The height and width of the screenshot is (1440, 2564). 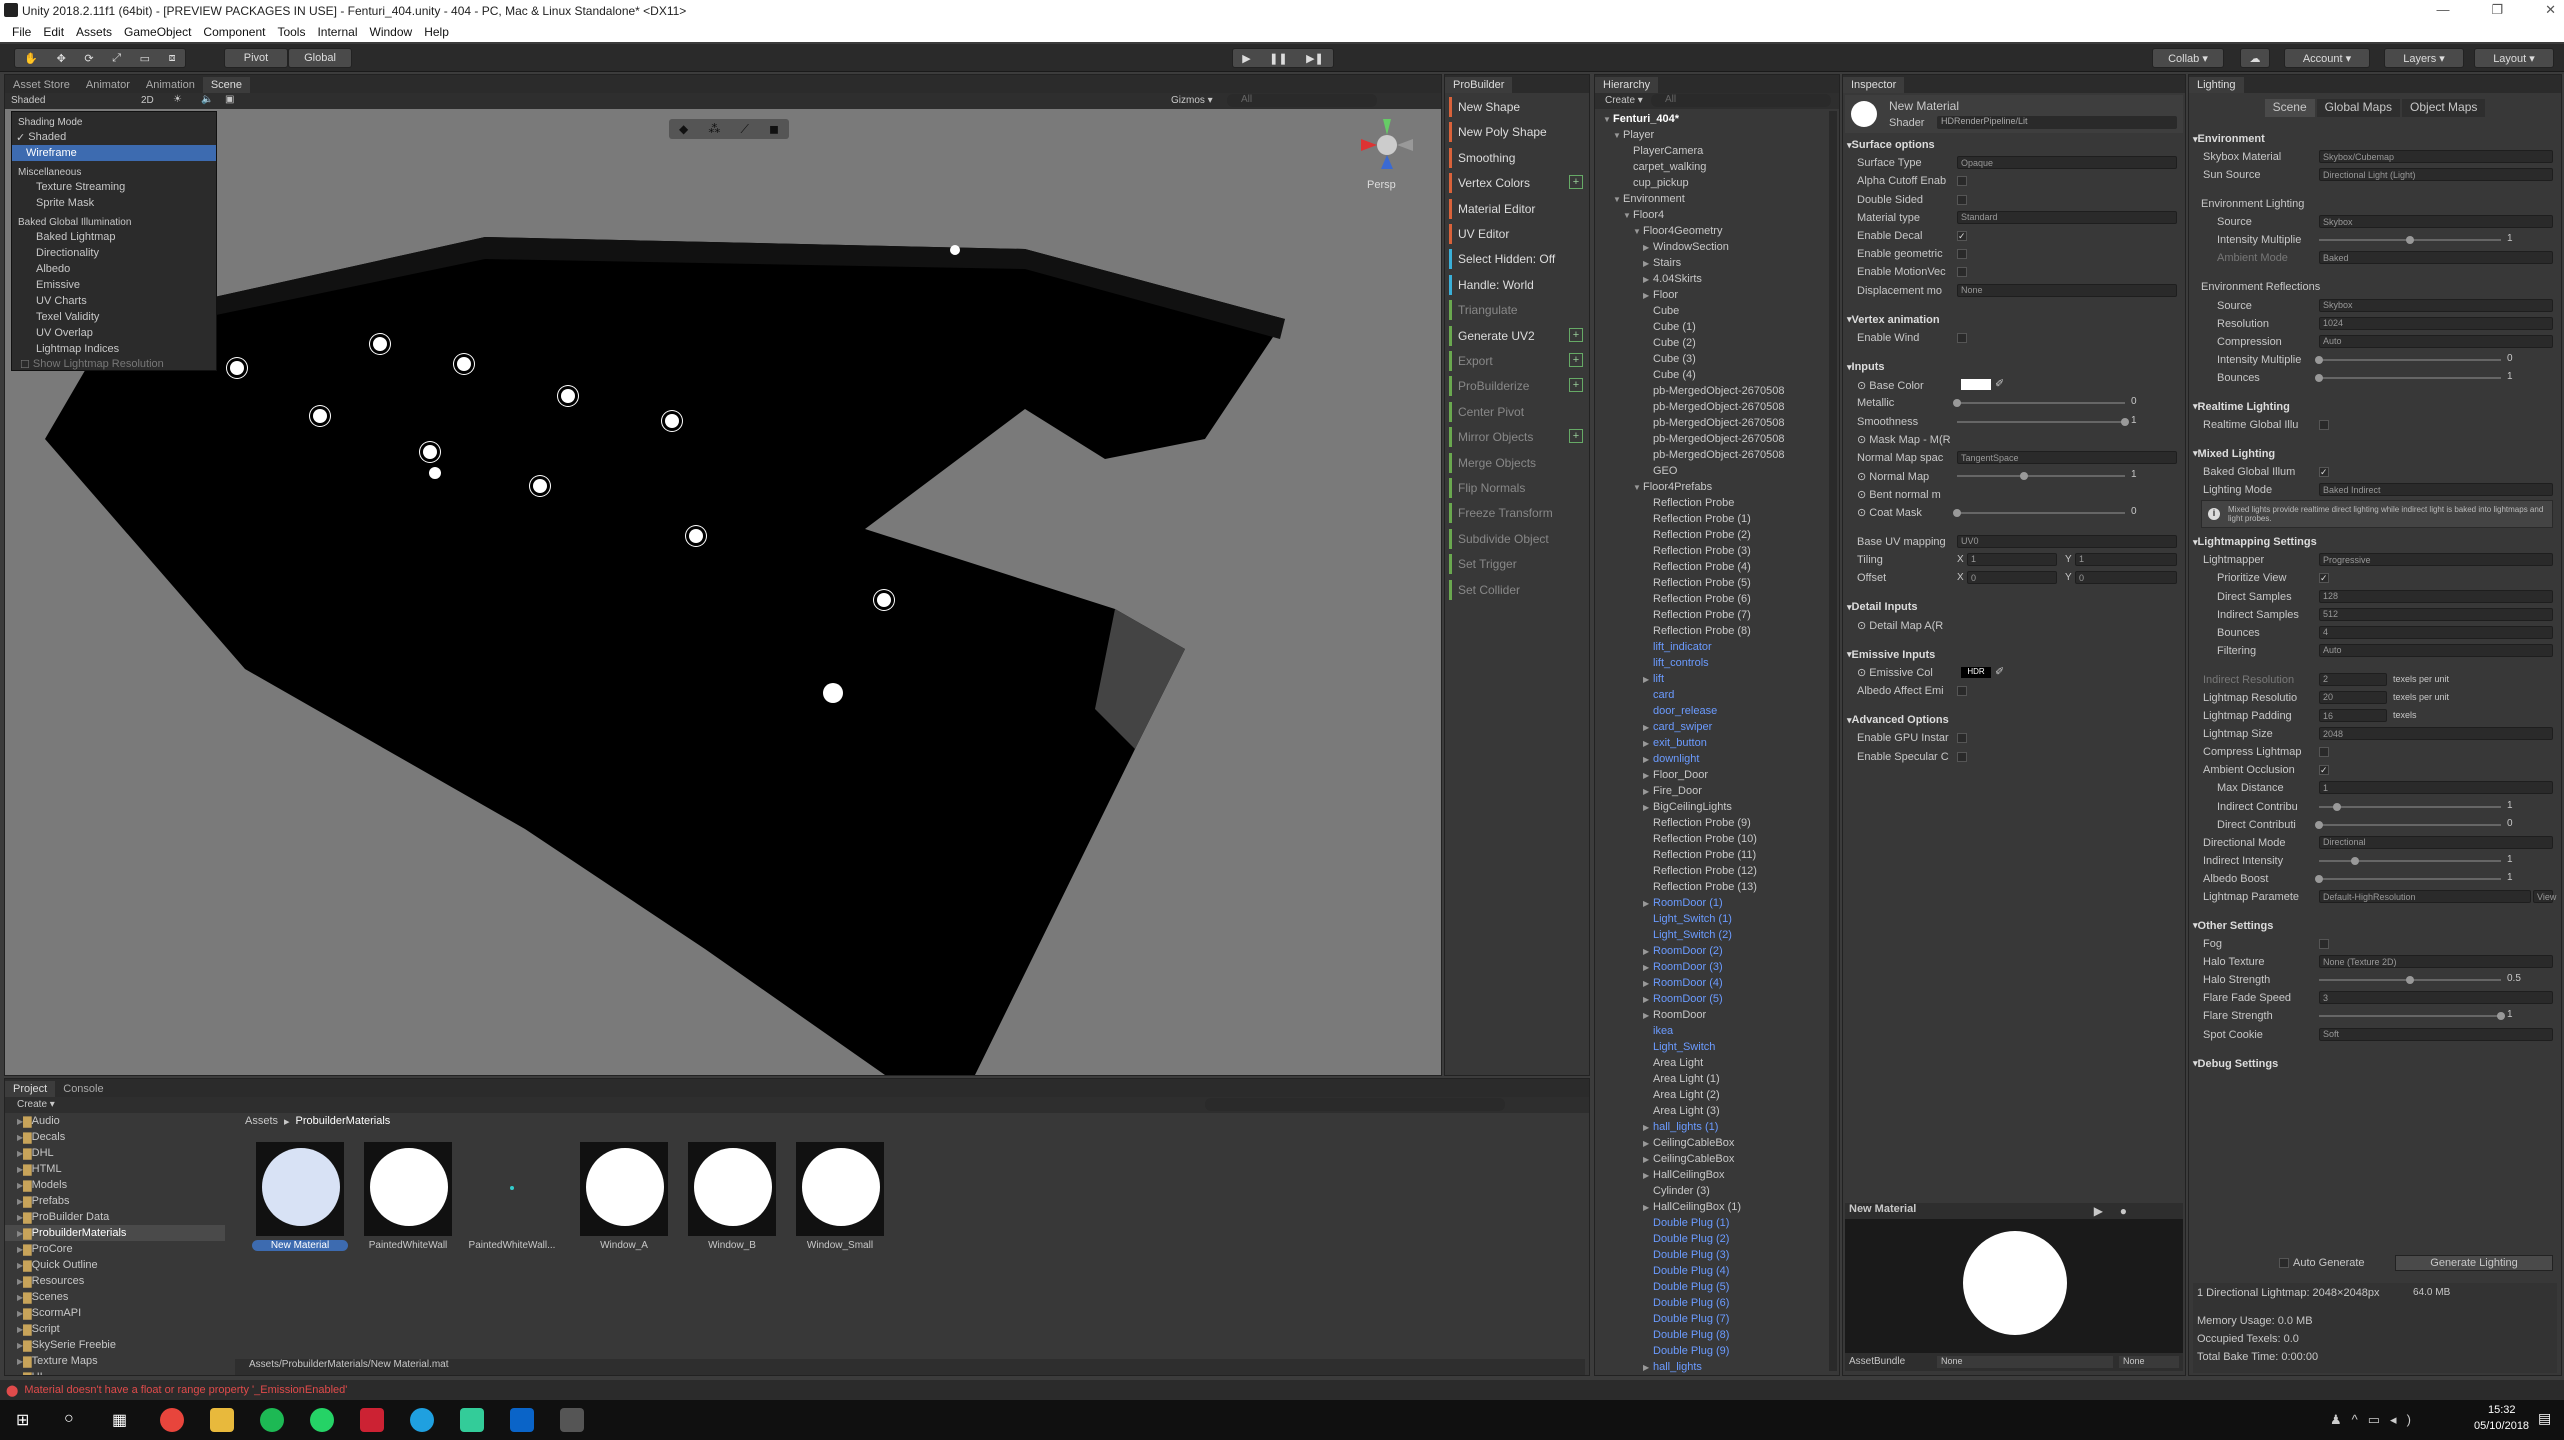 What do you see at coordinates (2436, 788) in the screenshot?
I see `property-field: 1` at bounding box center [2436, 788].